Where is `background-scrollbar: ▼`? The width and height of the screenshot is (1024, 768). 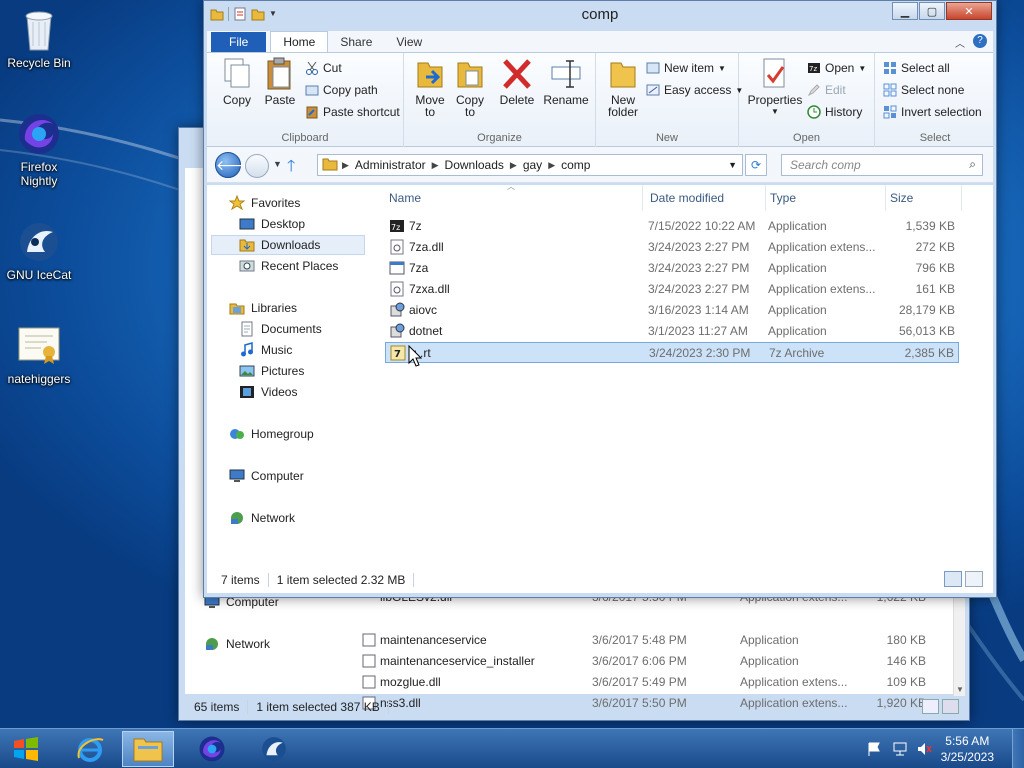 background-scrollbar: ▼ is located at coordinates (959, 644).